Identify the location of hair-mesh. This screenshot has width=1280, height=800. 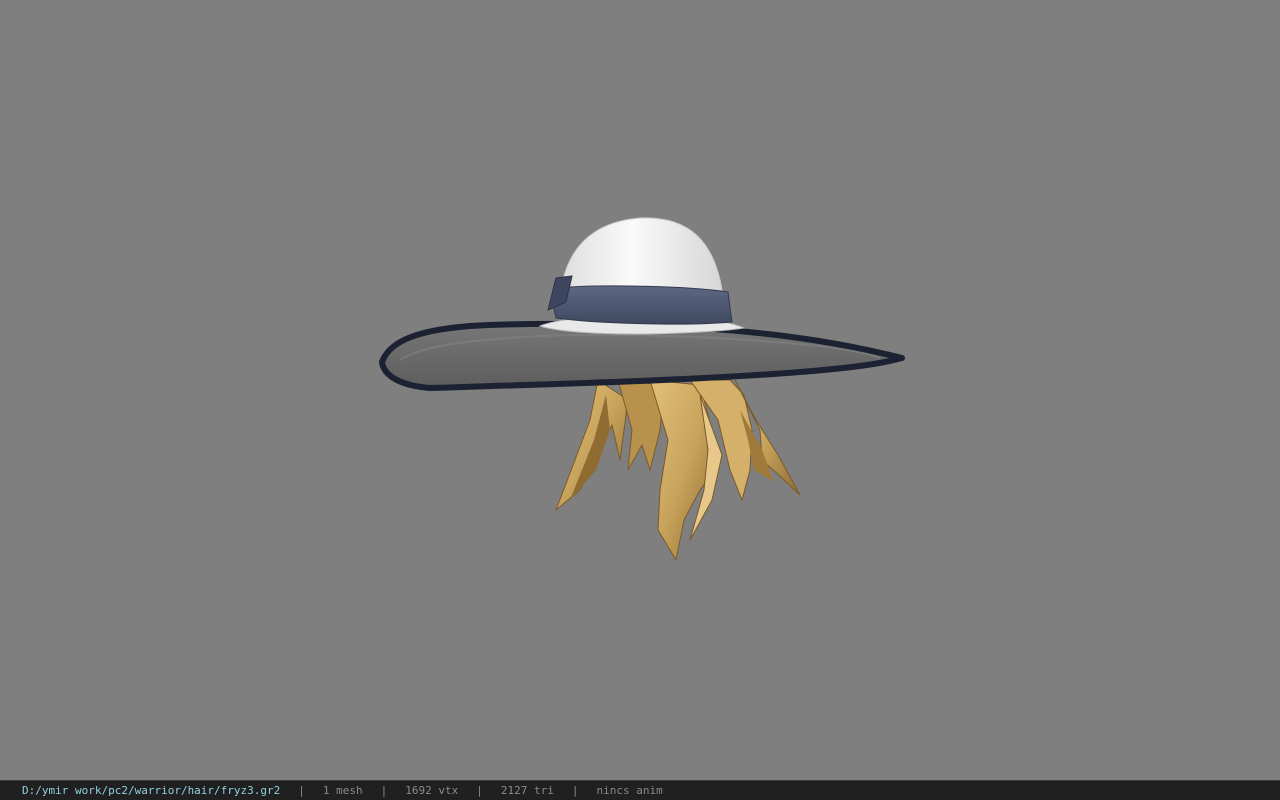
(677, 470).